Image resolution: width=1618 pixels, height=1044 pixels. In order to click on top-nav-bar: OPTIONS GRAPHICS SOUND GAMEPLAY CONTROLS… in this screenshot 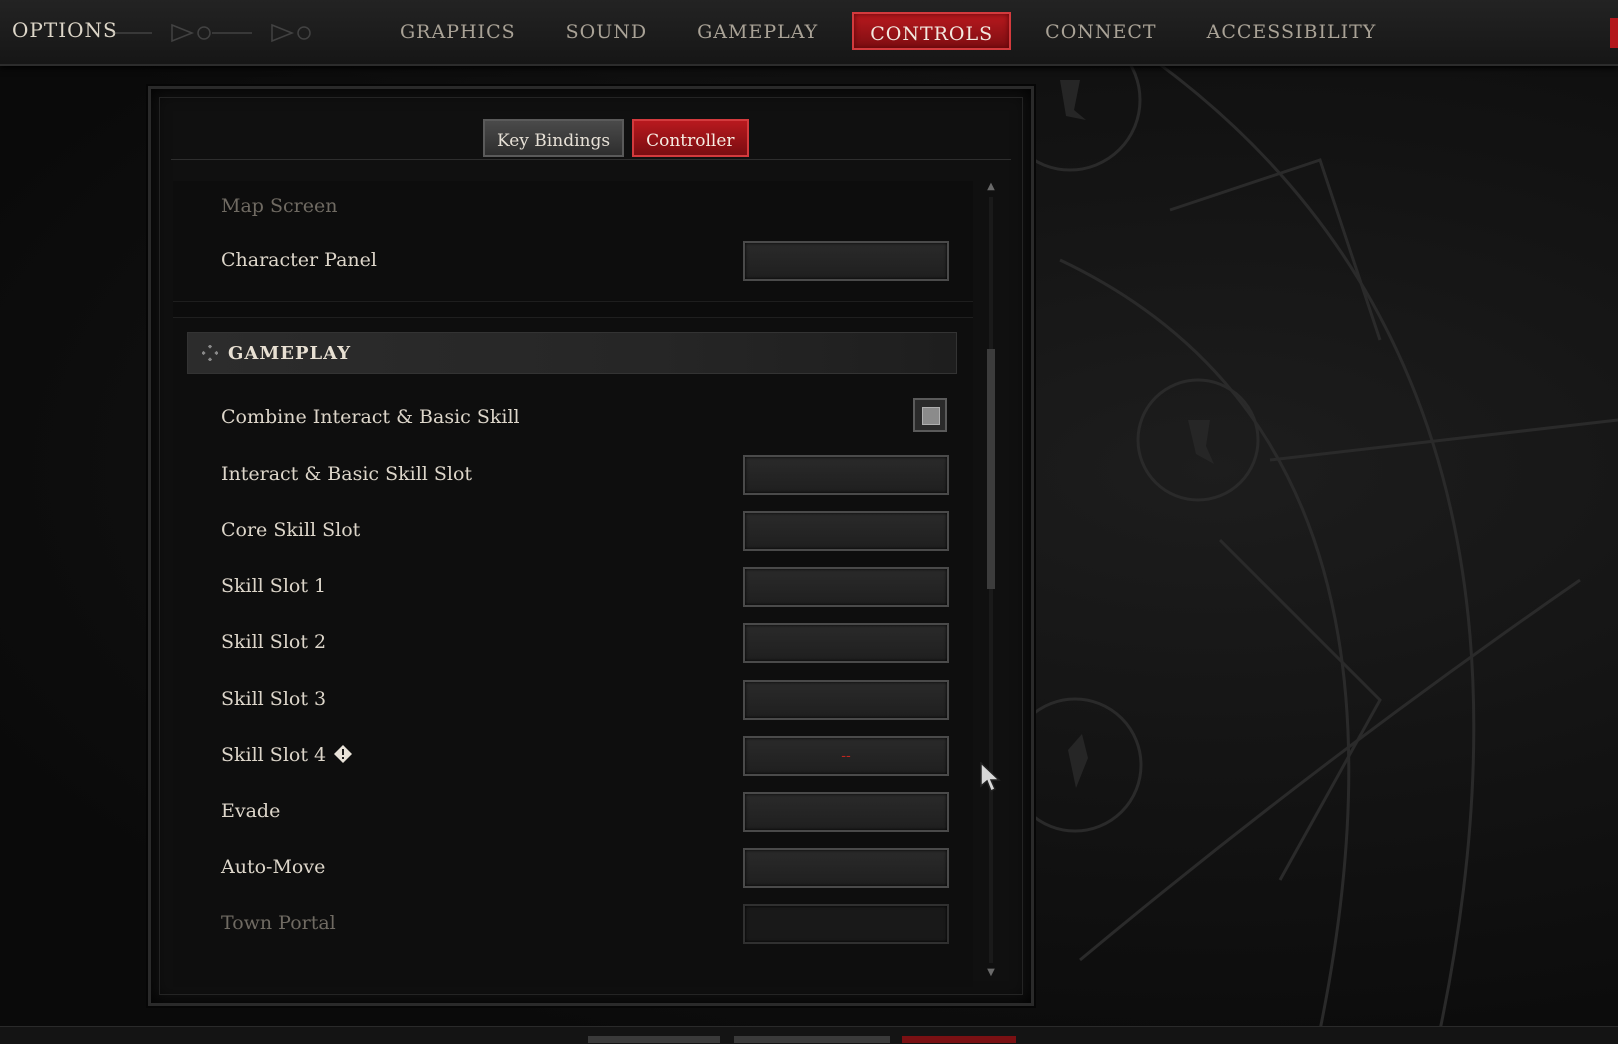, I will do `click(809, 33)`.